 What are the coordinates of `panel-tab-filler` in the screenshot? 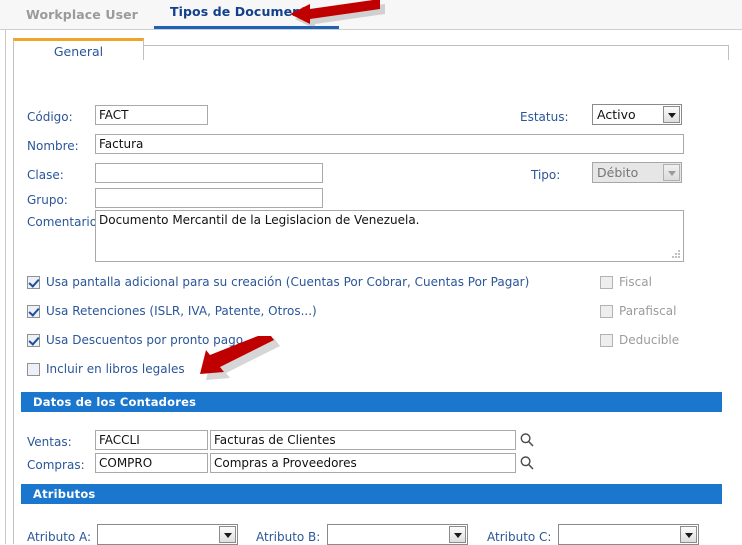 It's located at (436, 53).